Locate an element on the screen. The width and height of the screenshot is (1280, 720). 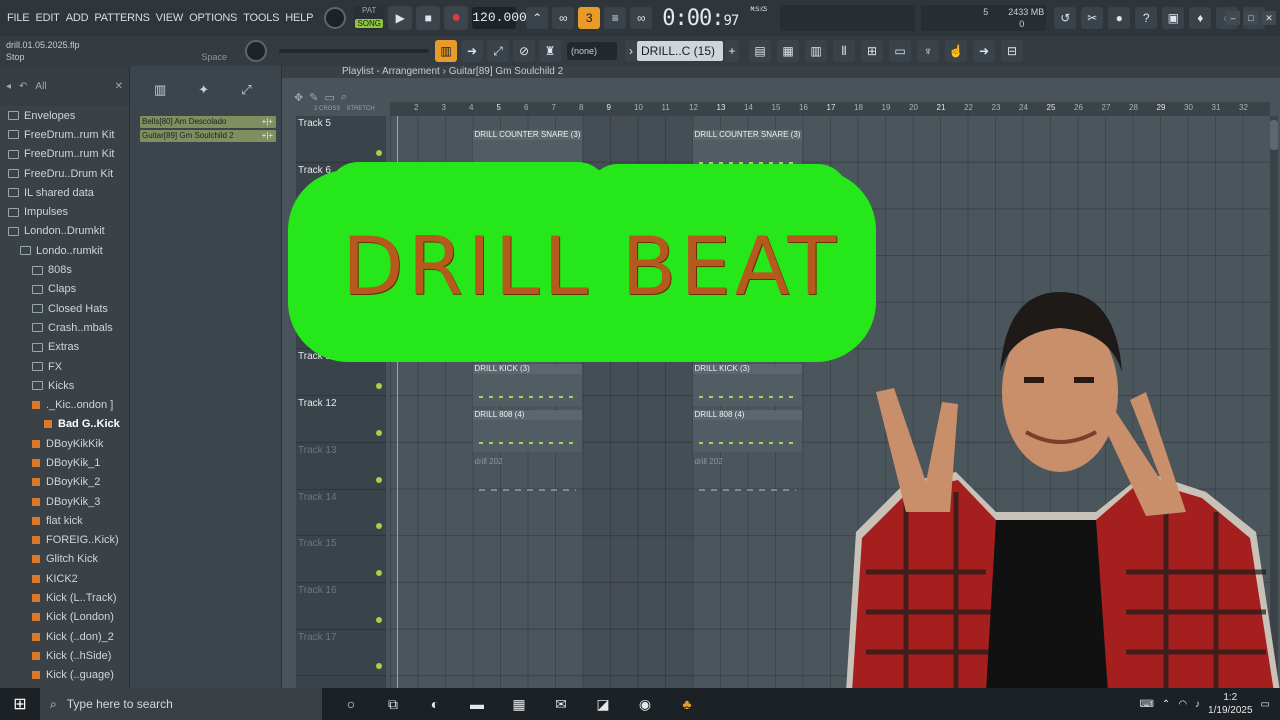
browser-folder: London..Drumkit is located at coordinates (64, 231).